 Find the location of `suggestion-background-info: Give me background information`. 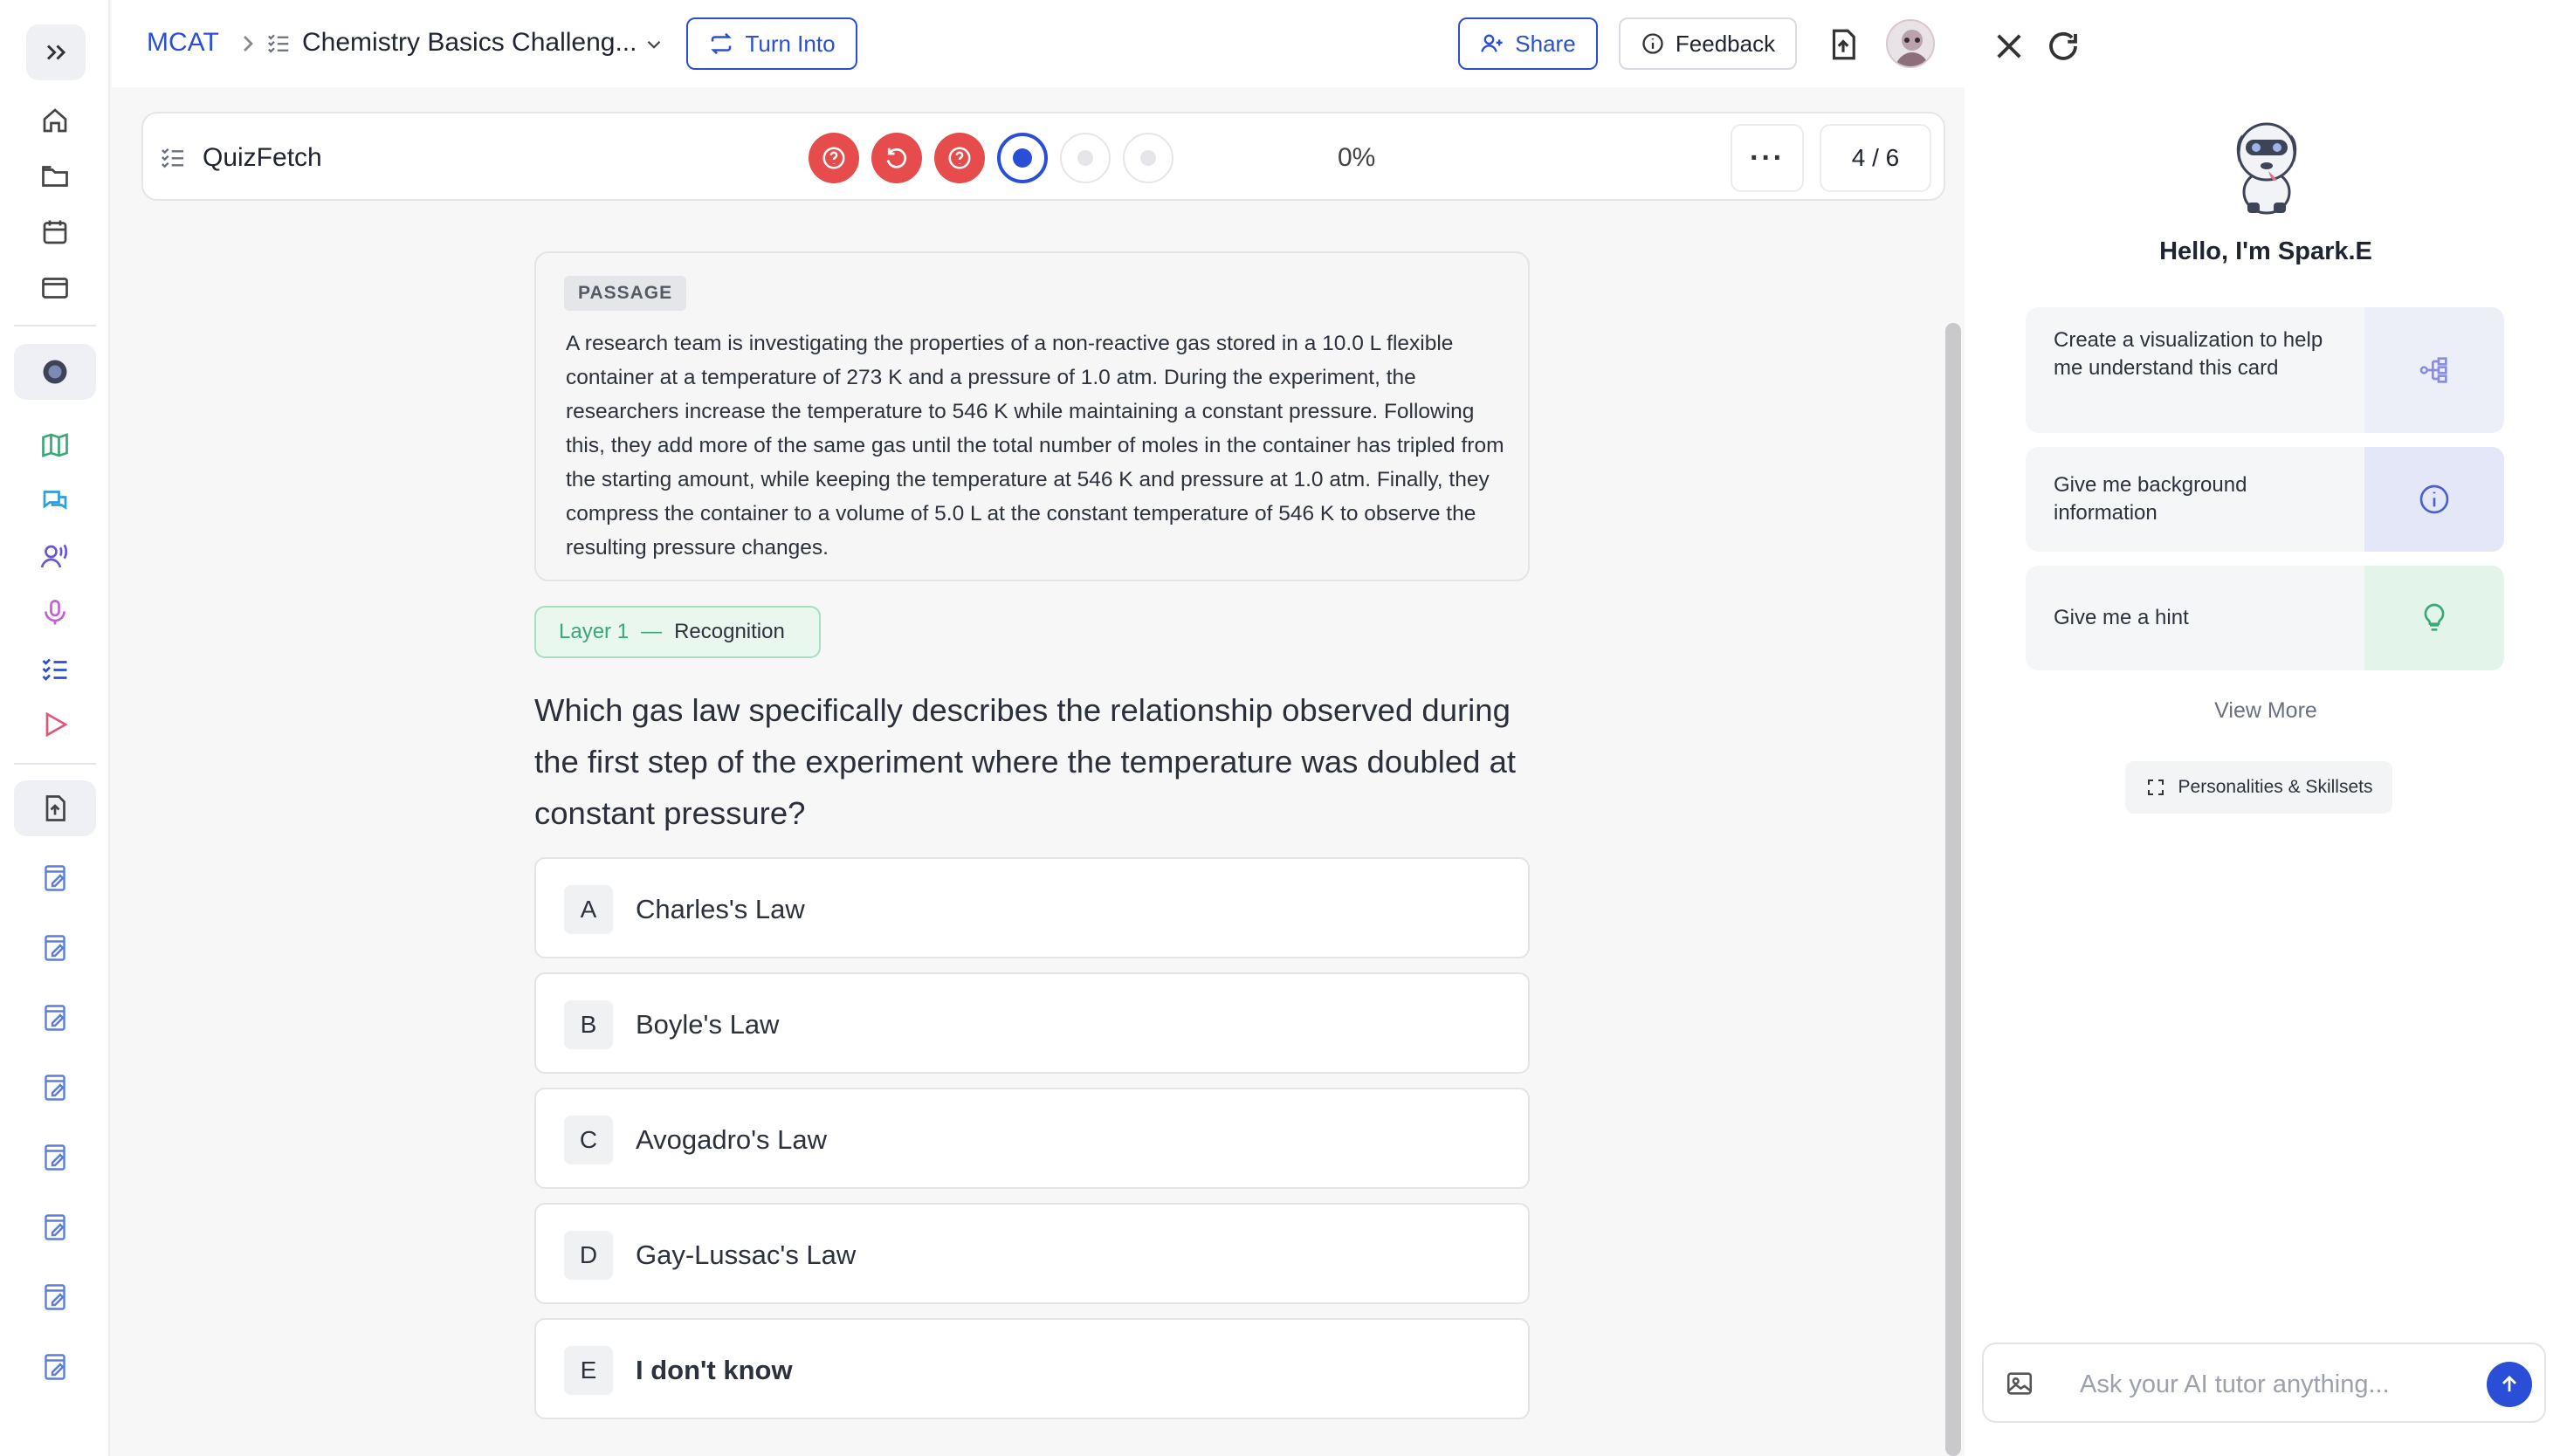

suggestion-background-info: Give me background information is located at coordinates (2265, 499).